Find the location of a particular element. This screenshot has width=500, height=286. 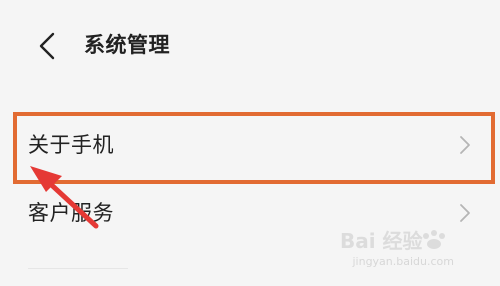

baidu-jingyan-watermark: Bai 经验 jingyan.baidu.com is located at coordinates (408, 248).